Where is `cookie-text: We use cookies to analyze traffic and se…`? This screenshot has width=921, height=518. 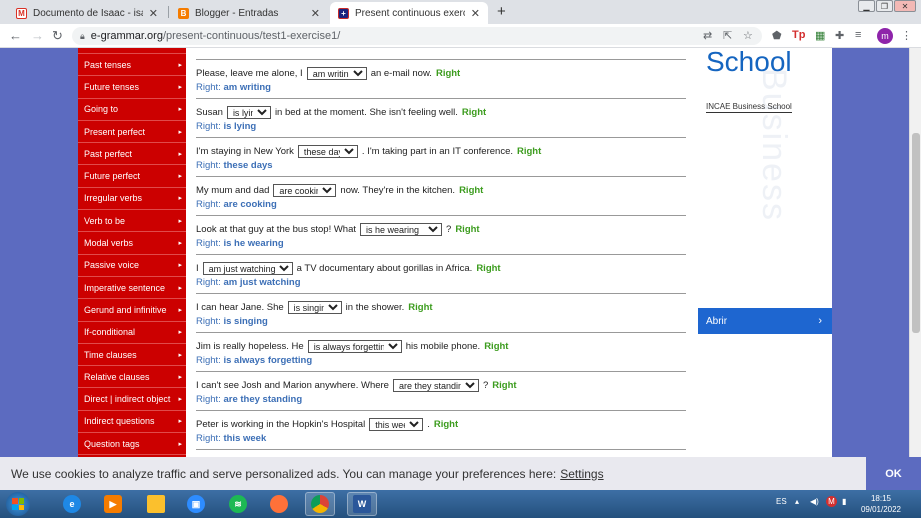 cookie-text: We use cookies to analyze traffic and se… is located at coordinates (284, 473).